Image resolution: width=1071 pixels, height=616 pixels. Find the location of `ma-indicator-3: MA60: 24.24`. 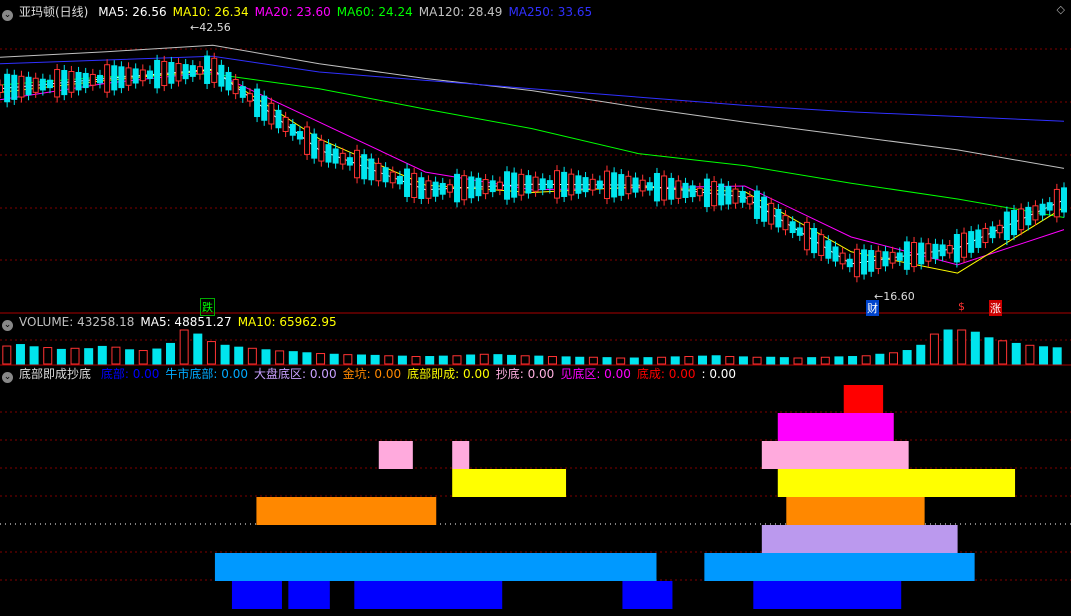

ma-indicator-3: MA60: 24.24 is located at coordinates (374, 12).